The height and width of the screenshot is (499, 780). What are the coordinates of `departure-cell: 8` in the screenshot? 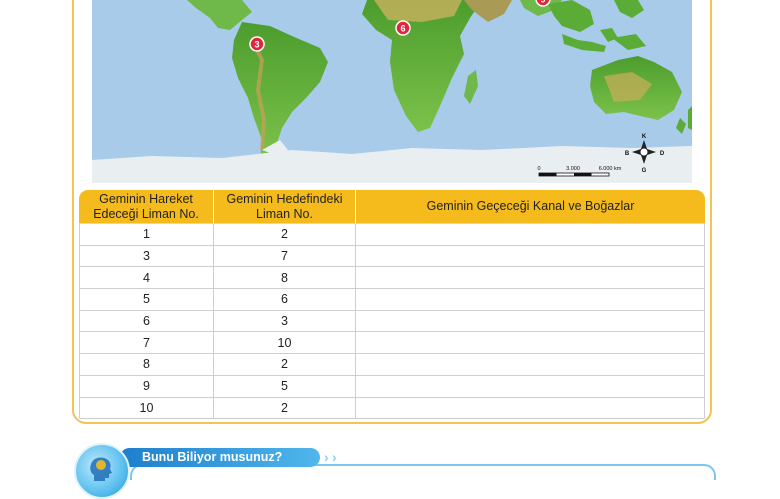 It's located at (146, 365).